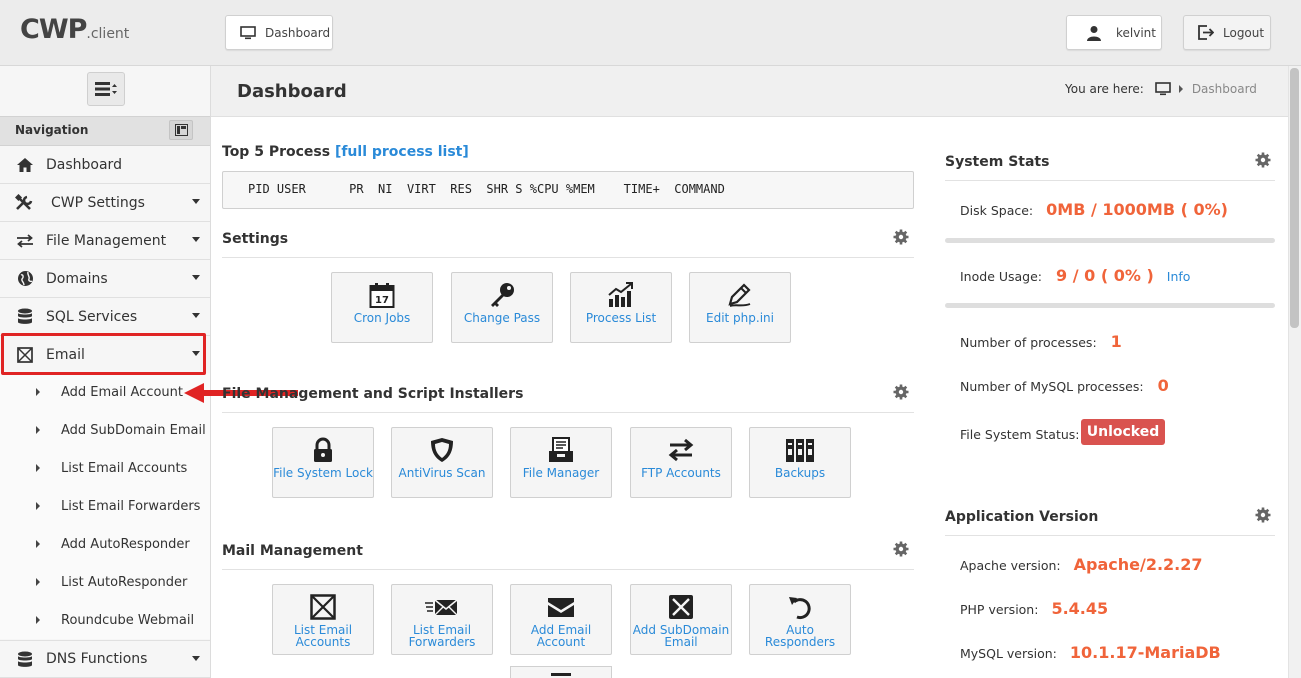 This screenshot has height=678, width=1301. What do you see at coordinates (1294, 198) in the screenshot?
I see `scrollbar-thumb` at bounding box center [1294, 198].